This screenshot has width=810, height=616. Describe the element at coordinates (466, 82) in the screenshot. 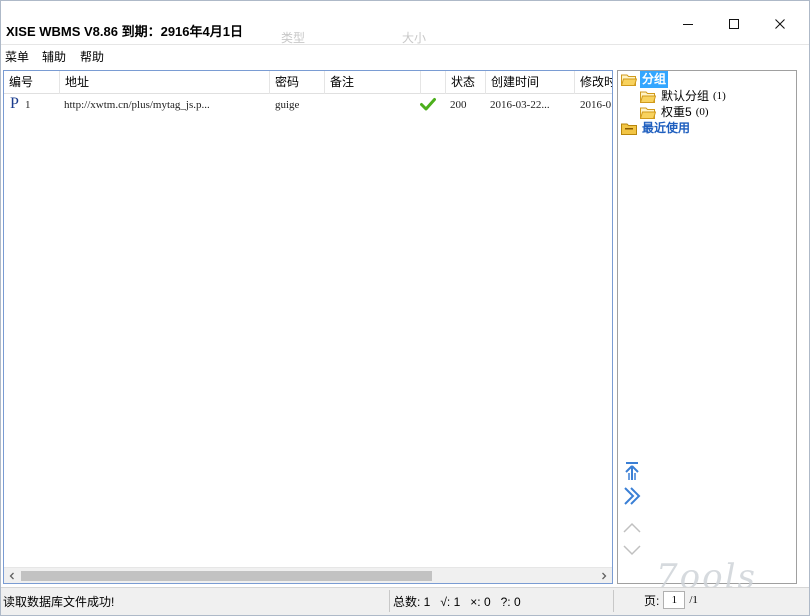

I see `column-header-status: 状态` at that location.